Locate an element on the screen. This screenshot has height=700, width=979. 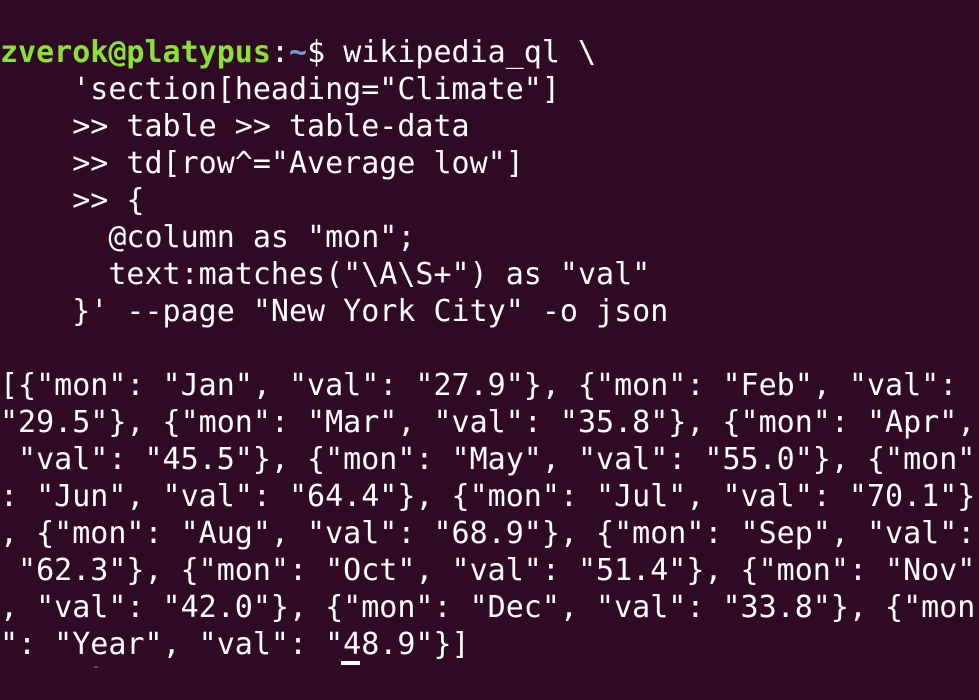
command-line: >> { is located at coordinates (72, 200).